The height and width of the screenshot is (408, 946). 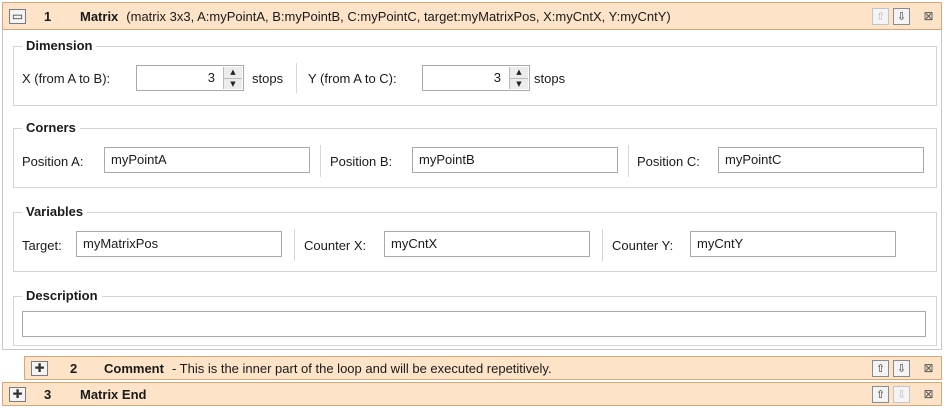 What do you see at coordinates (113, 394) in the screenshot?
I see `row-name: Matrix End` at bounding box center [113, 394].